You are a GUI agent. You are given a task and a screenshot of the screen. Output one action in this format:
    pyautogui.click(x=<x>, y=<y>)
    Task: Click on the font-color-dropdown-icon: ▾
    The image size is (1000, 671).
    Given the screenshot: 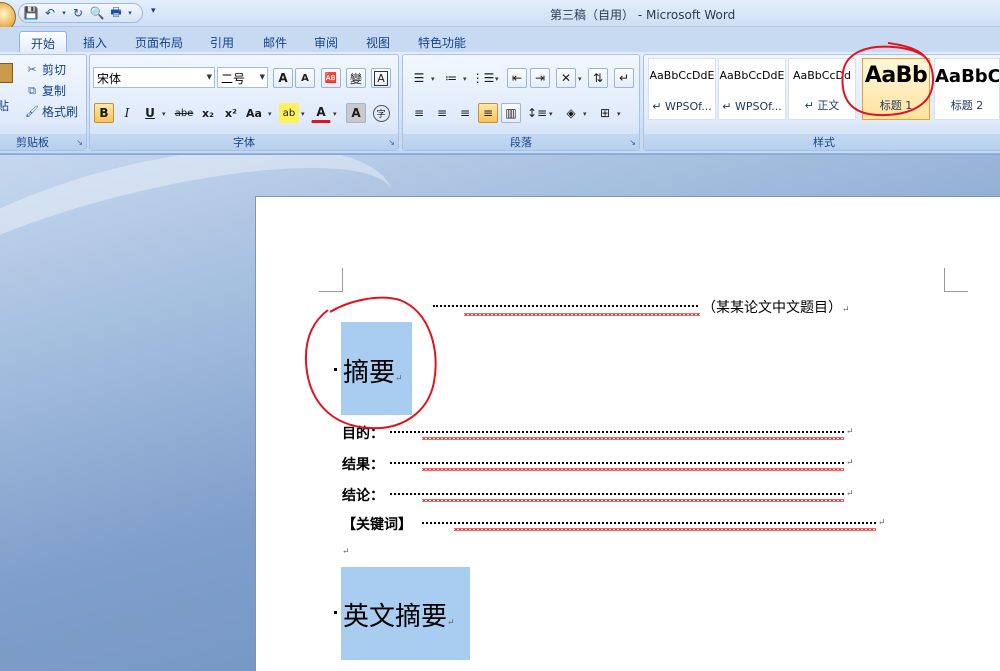 What is the action you would take?
    pyautogui.click(x=335, y=114)
    